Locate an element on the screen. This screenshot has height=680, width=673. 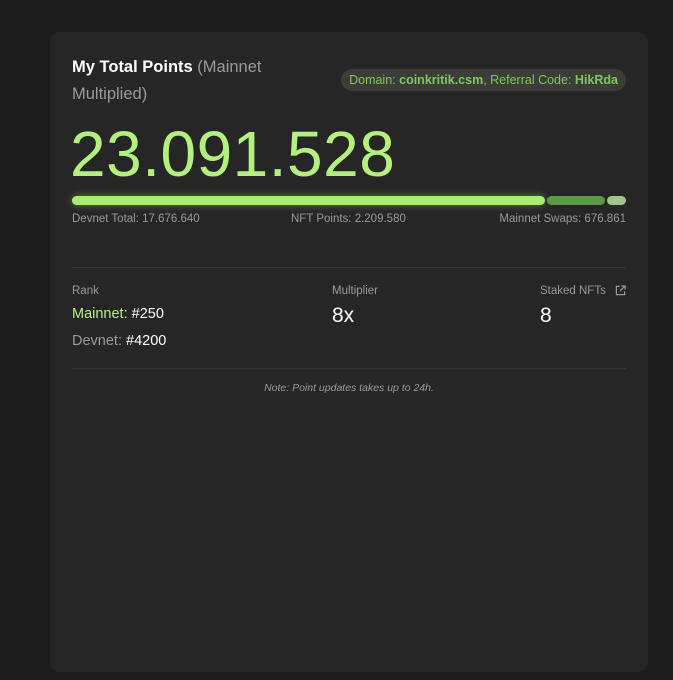
staked-nfts-label: Staked NFTs is located at coordinates (583, 292).